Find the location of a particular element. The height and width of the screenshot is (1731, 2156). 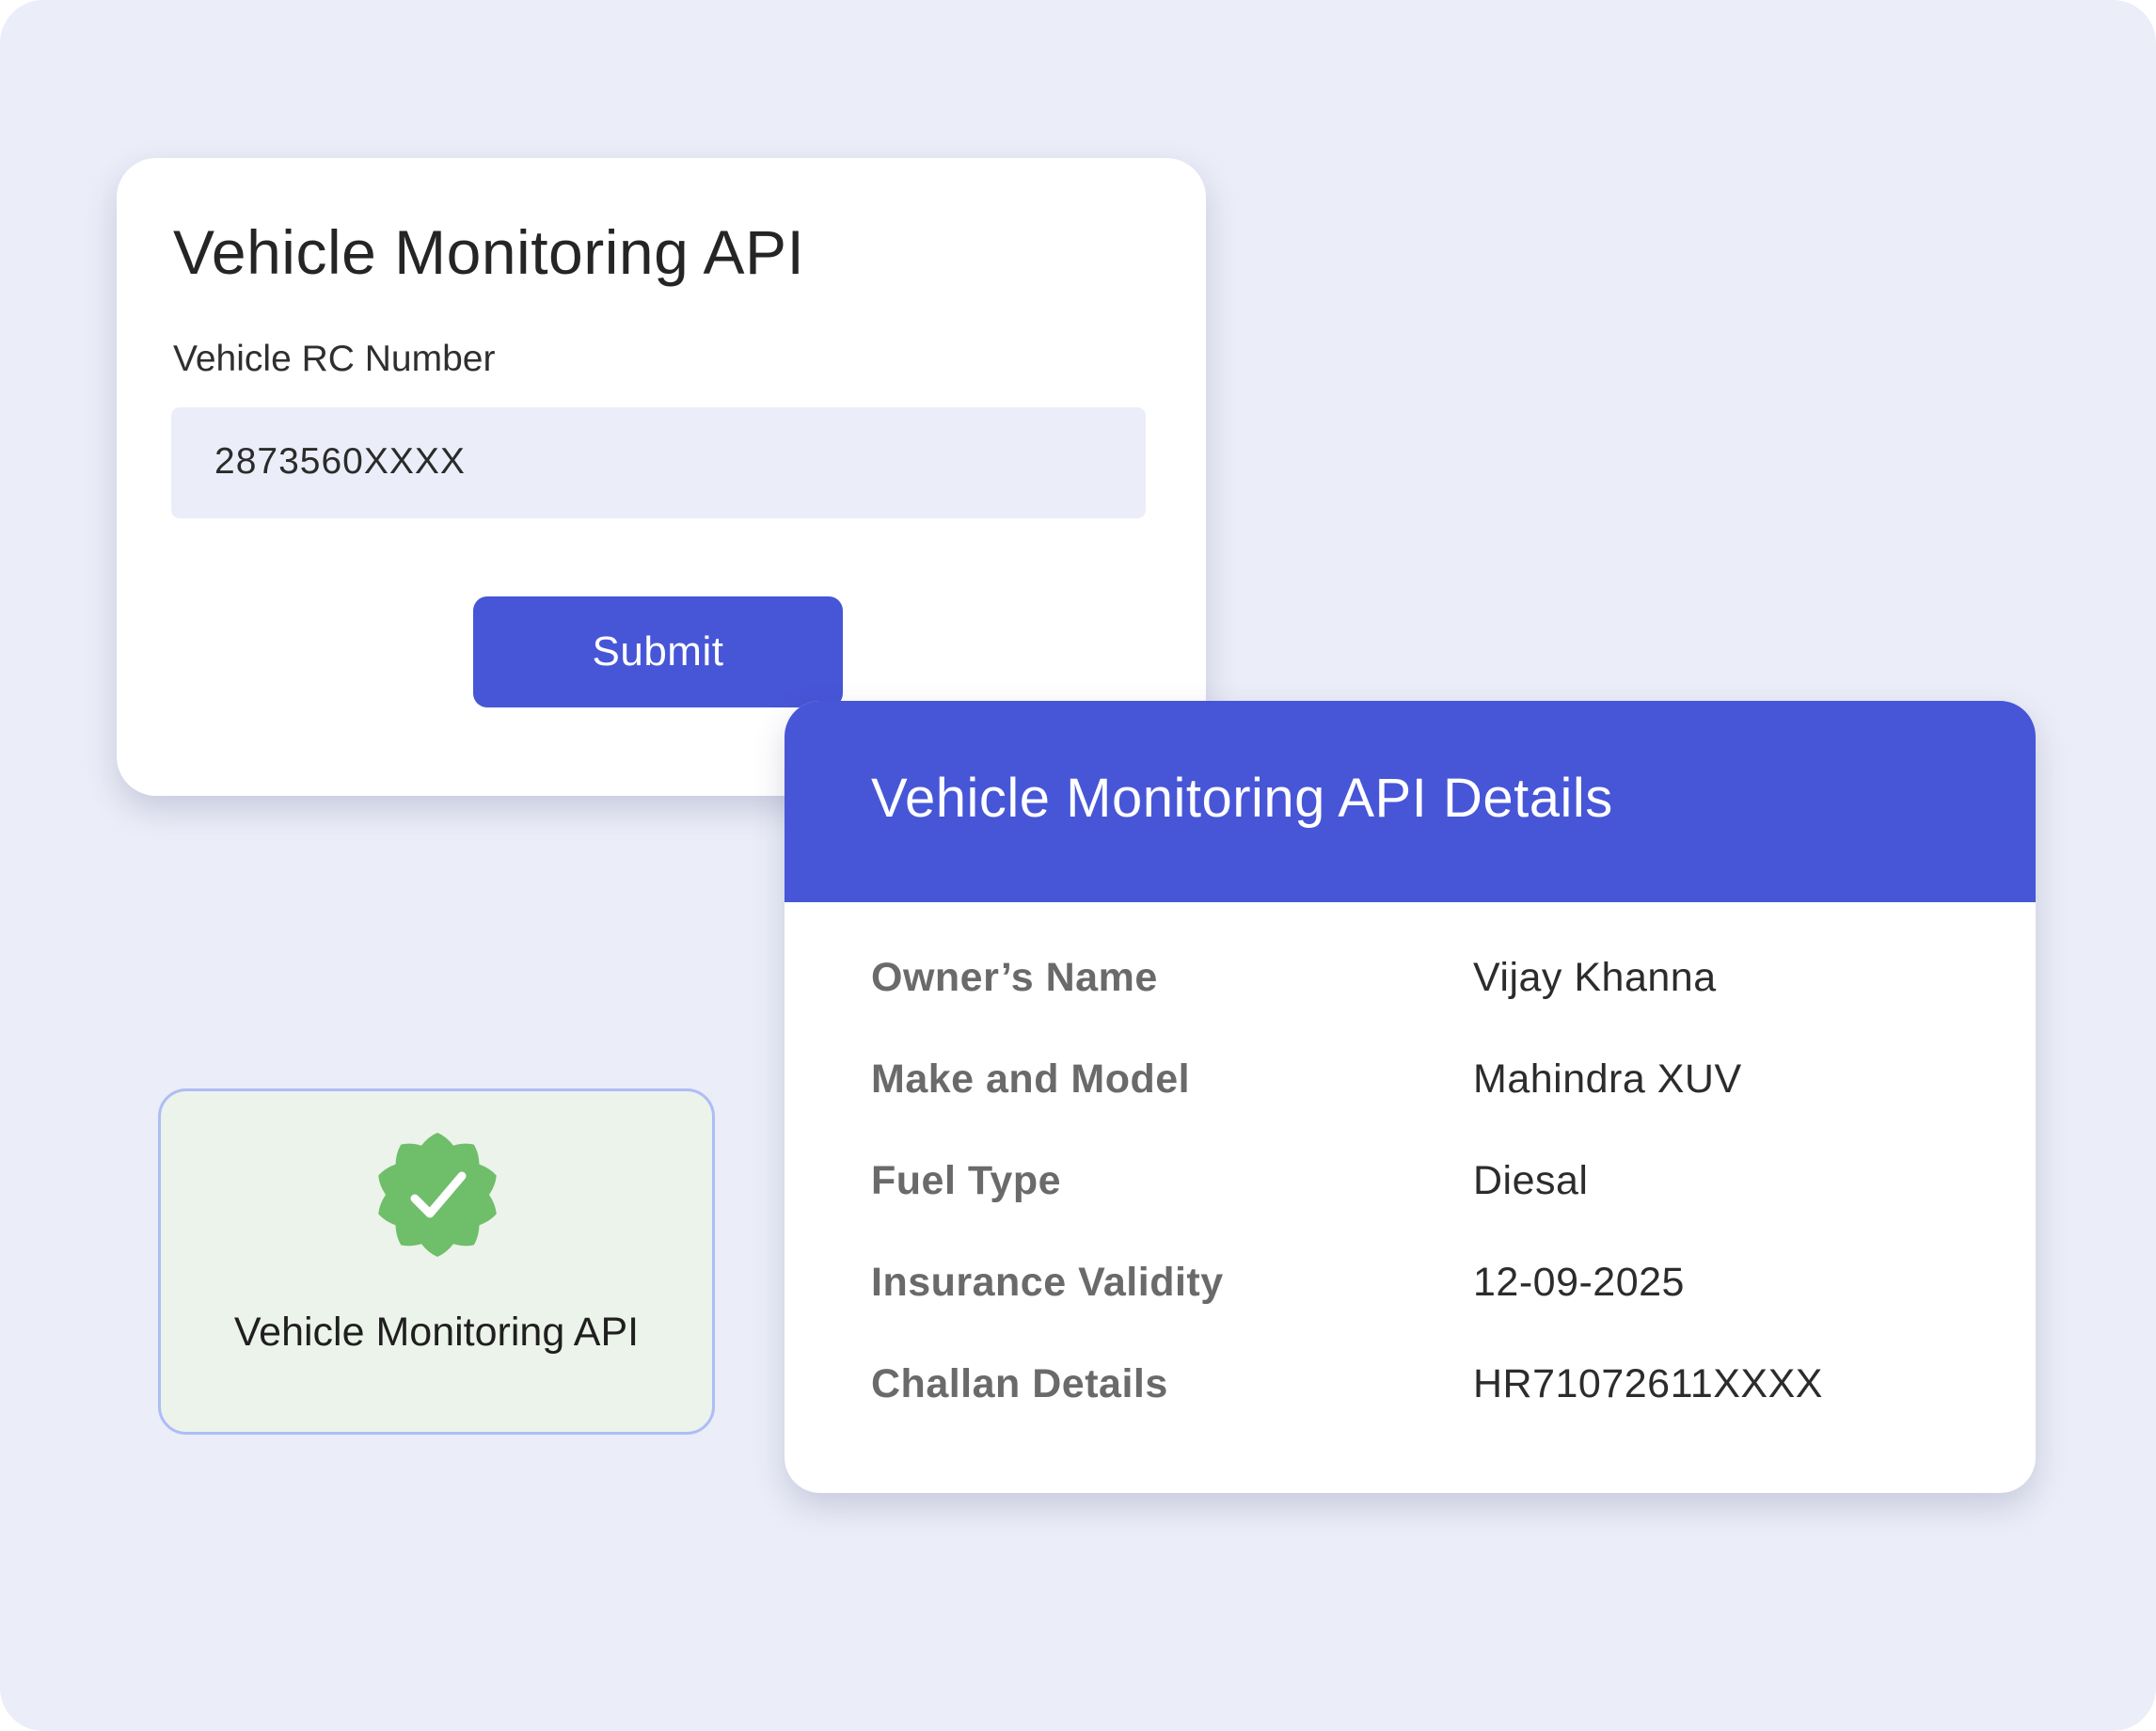

detail-label: Fuel Type is located at coordinates (967, 1180).